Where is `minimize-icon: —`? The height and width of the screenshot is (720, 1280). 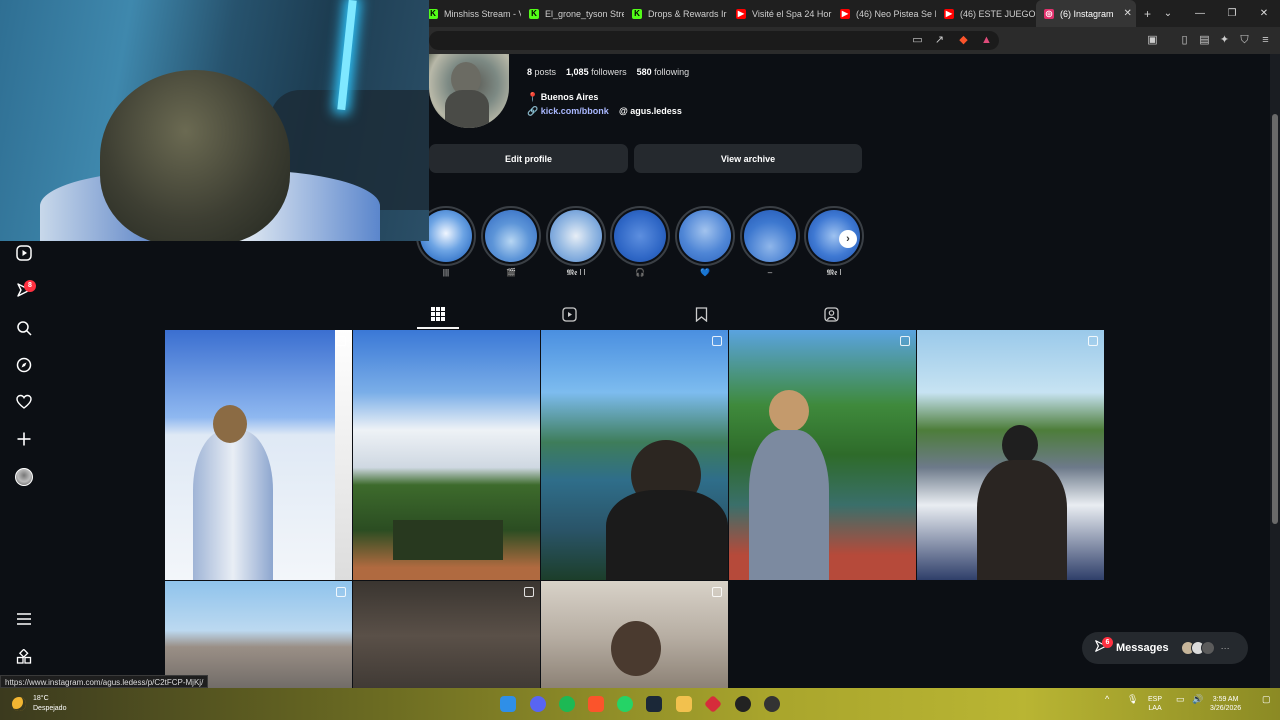 minimize-icon: — is located at coordinates (1200, 13).